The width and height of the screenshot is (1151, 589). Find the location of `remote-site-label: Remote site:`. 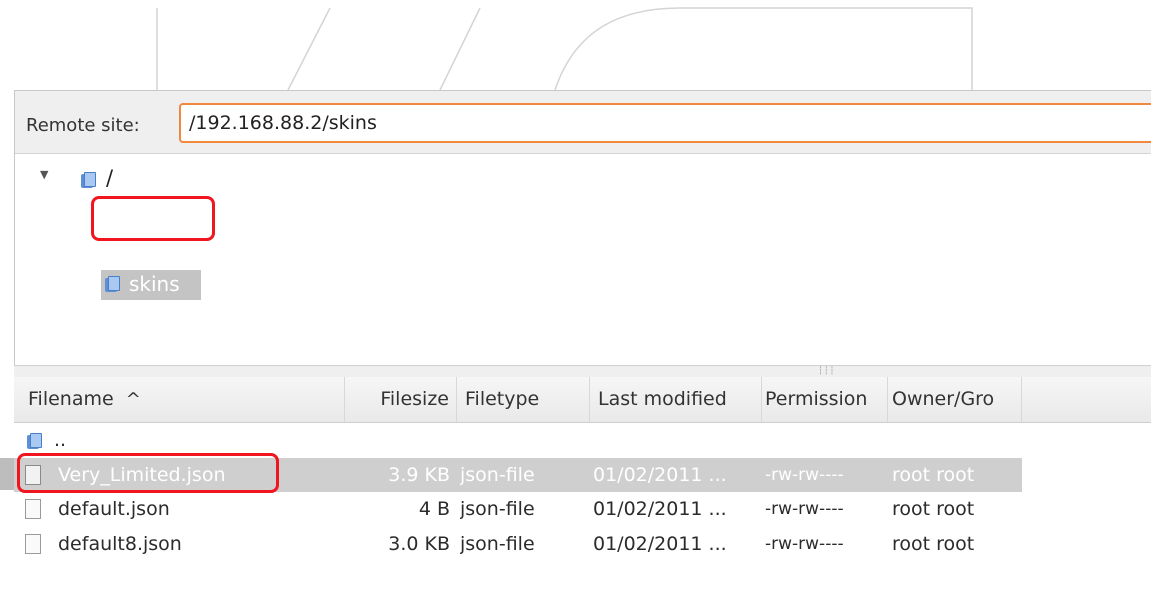

remote-site-label: Remote site: is located at coordinates (83, 125).